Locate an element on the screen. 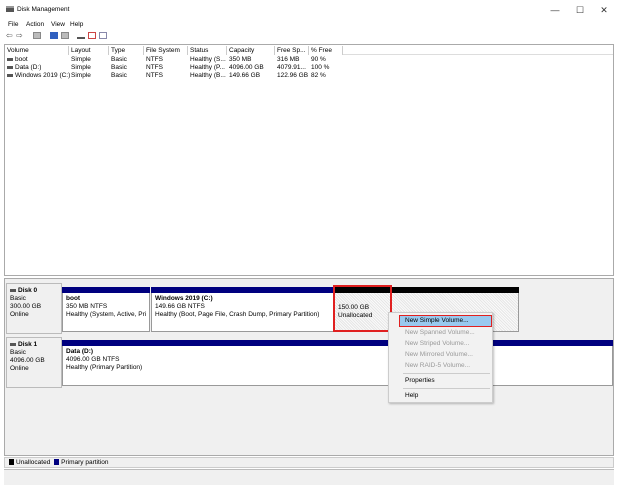 This screenshot has width=620, height=485. partition-status: Healthy (System, Active, Prima is located at coordinates (106, 314).